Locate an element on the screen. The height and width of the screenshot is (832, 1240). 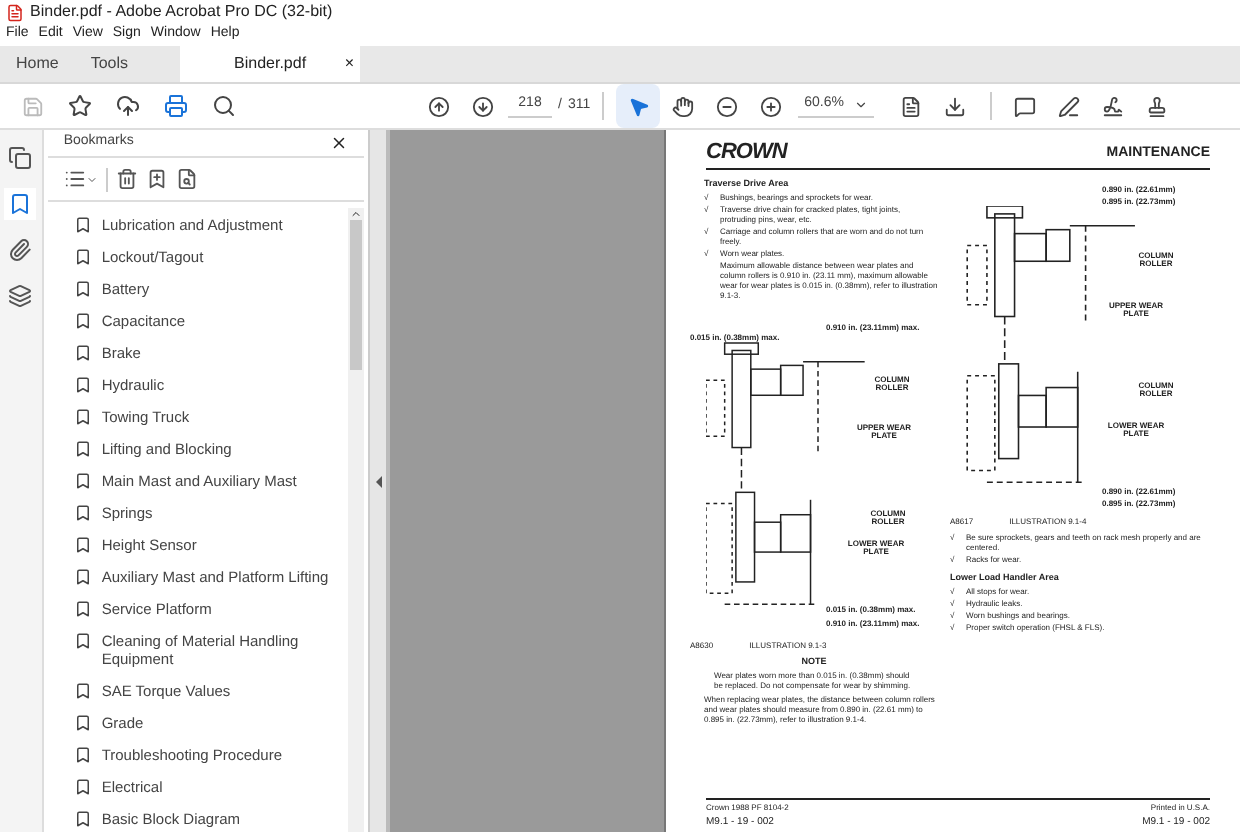
search-icon is located at coordinates (224, 106).